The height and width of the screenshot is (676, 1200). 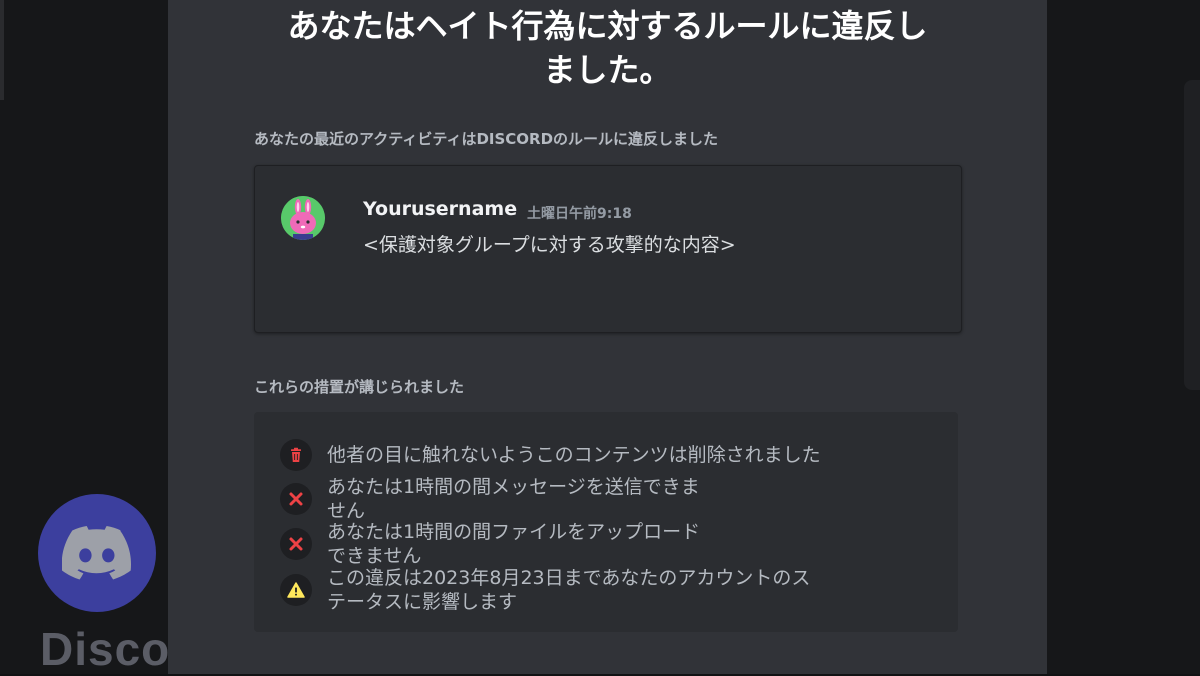 I want to click on modal-title-line1: あなたはヘイト行為に対するルールに違反し, so click(x=607, y=26).